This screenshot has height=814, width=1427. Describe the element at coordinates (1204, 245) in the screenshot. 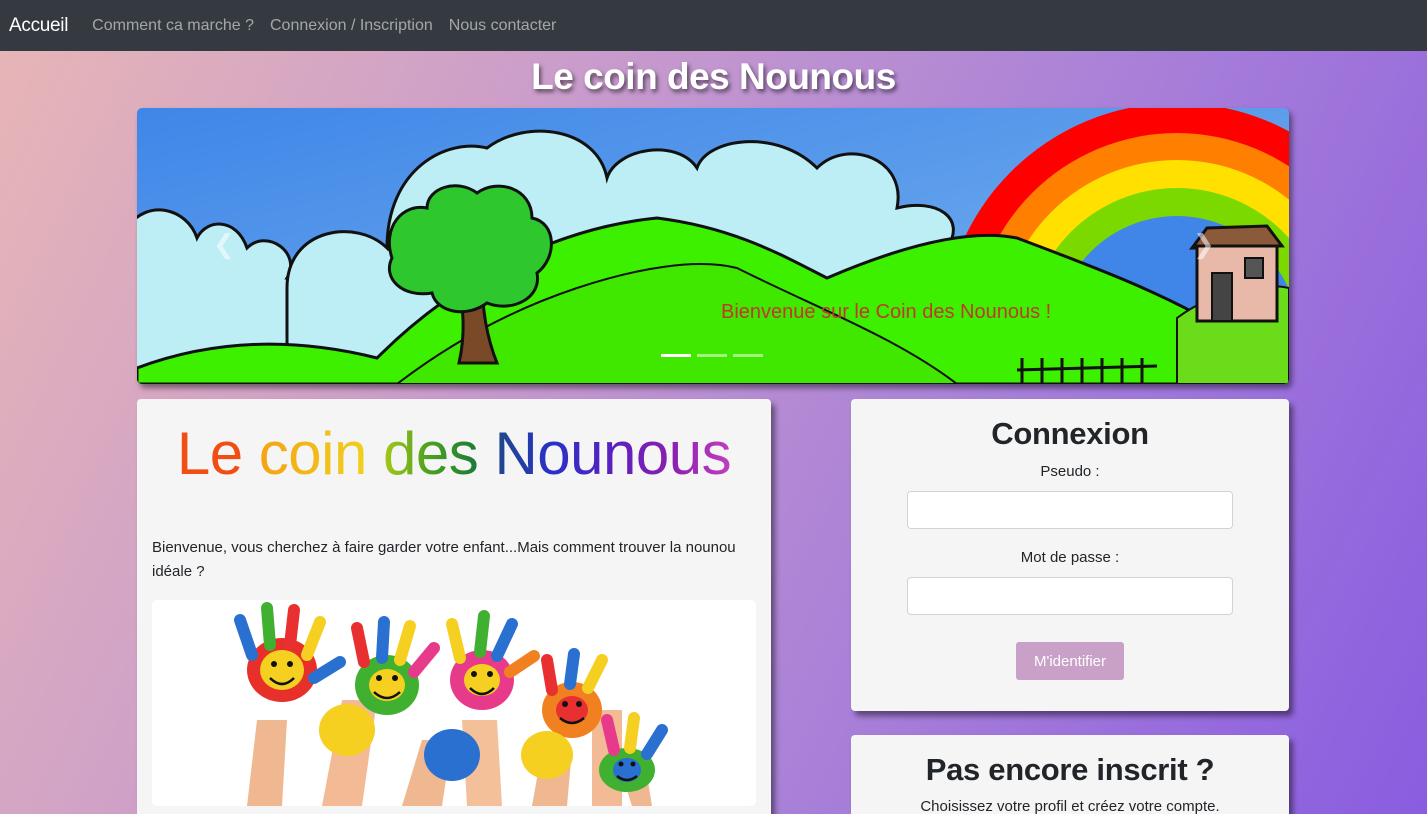

I see `chevron-right-icon: ❯` at that location.